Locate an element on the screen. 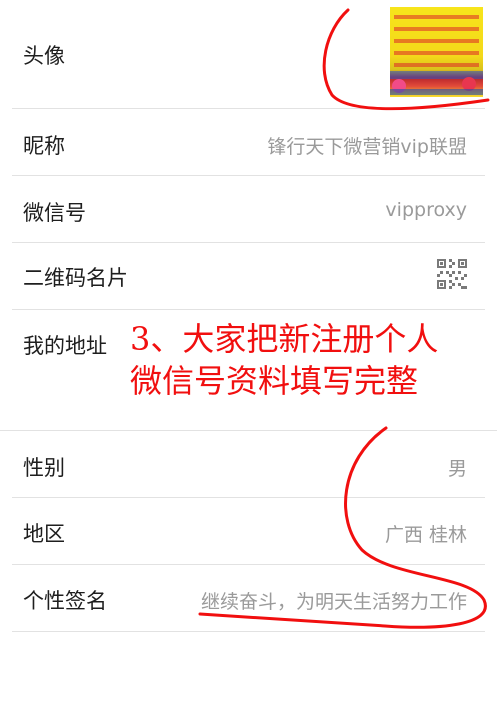  annotation-line-1: 3、大家把新注册个人 is located at coordinates (284, 339).